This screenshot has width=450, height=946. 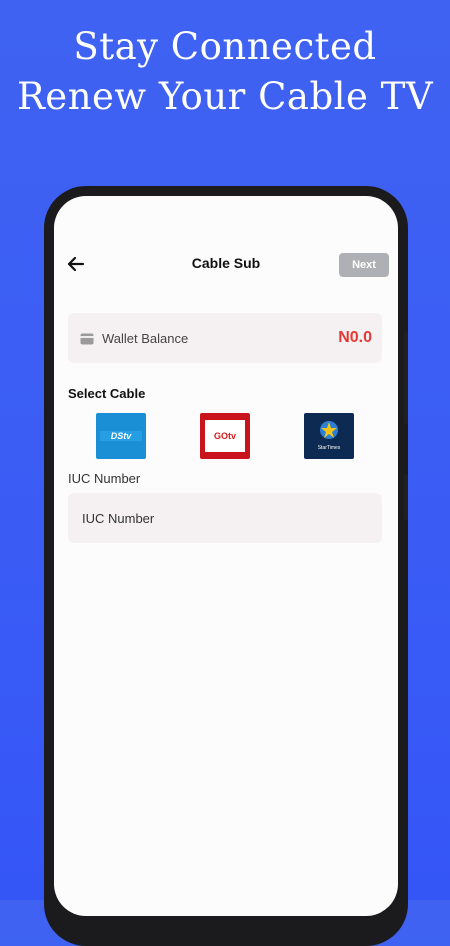 I want to click on provider-dstv: DStv, so click(x=121, y=436).